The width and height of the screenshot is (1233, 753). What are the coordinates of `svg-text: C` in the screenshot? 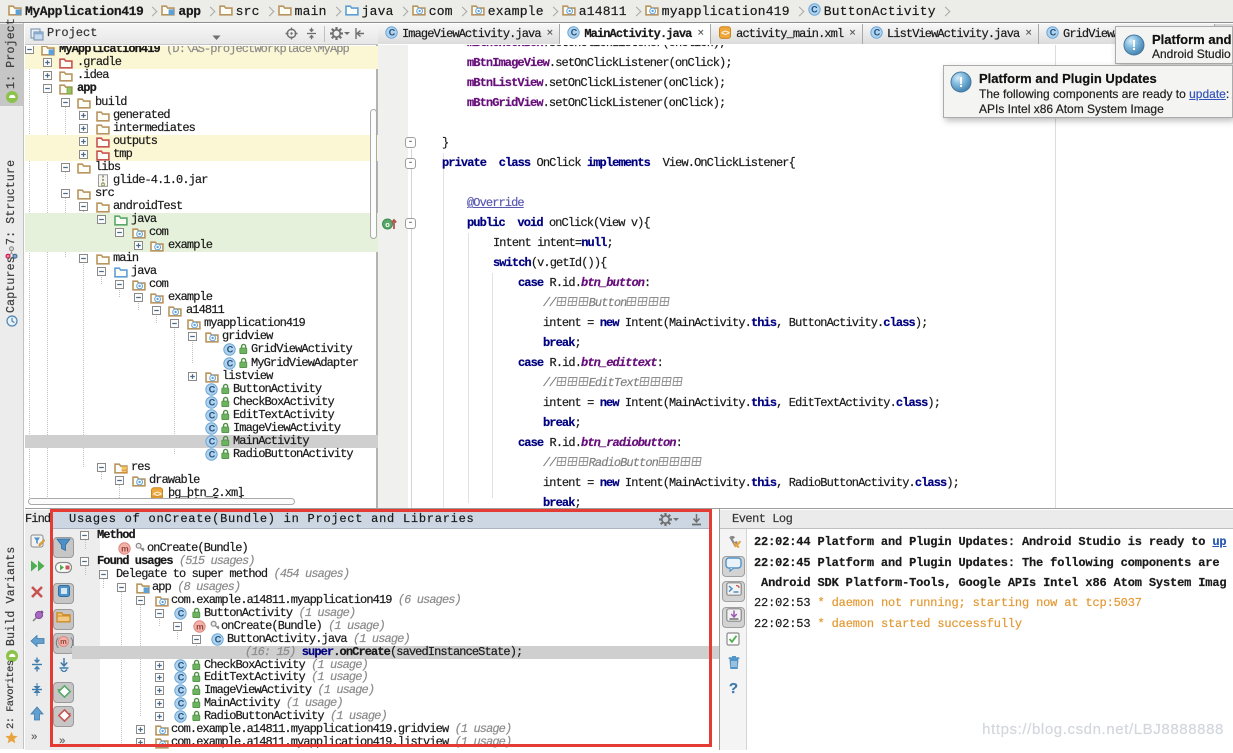 It's located at (814, 9).